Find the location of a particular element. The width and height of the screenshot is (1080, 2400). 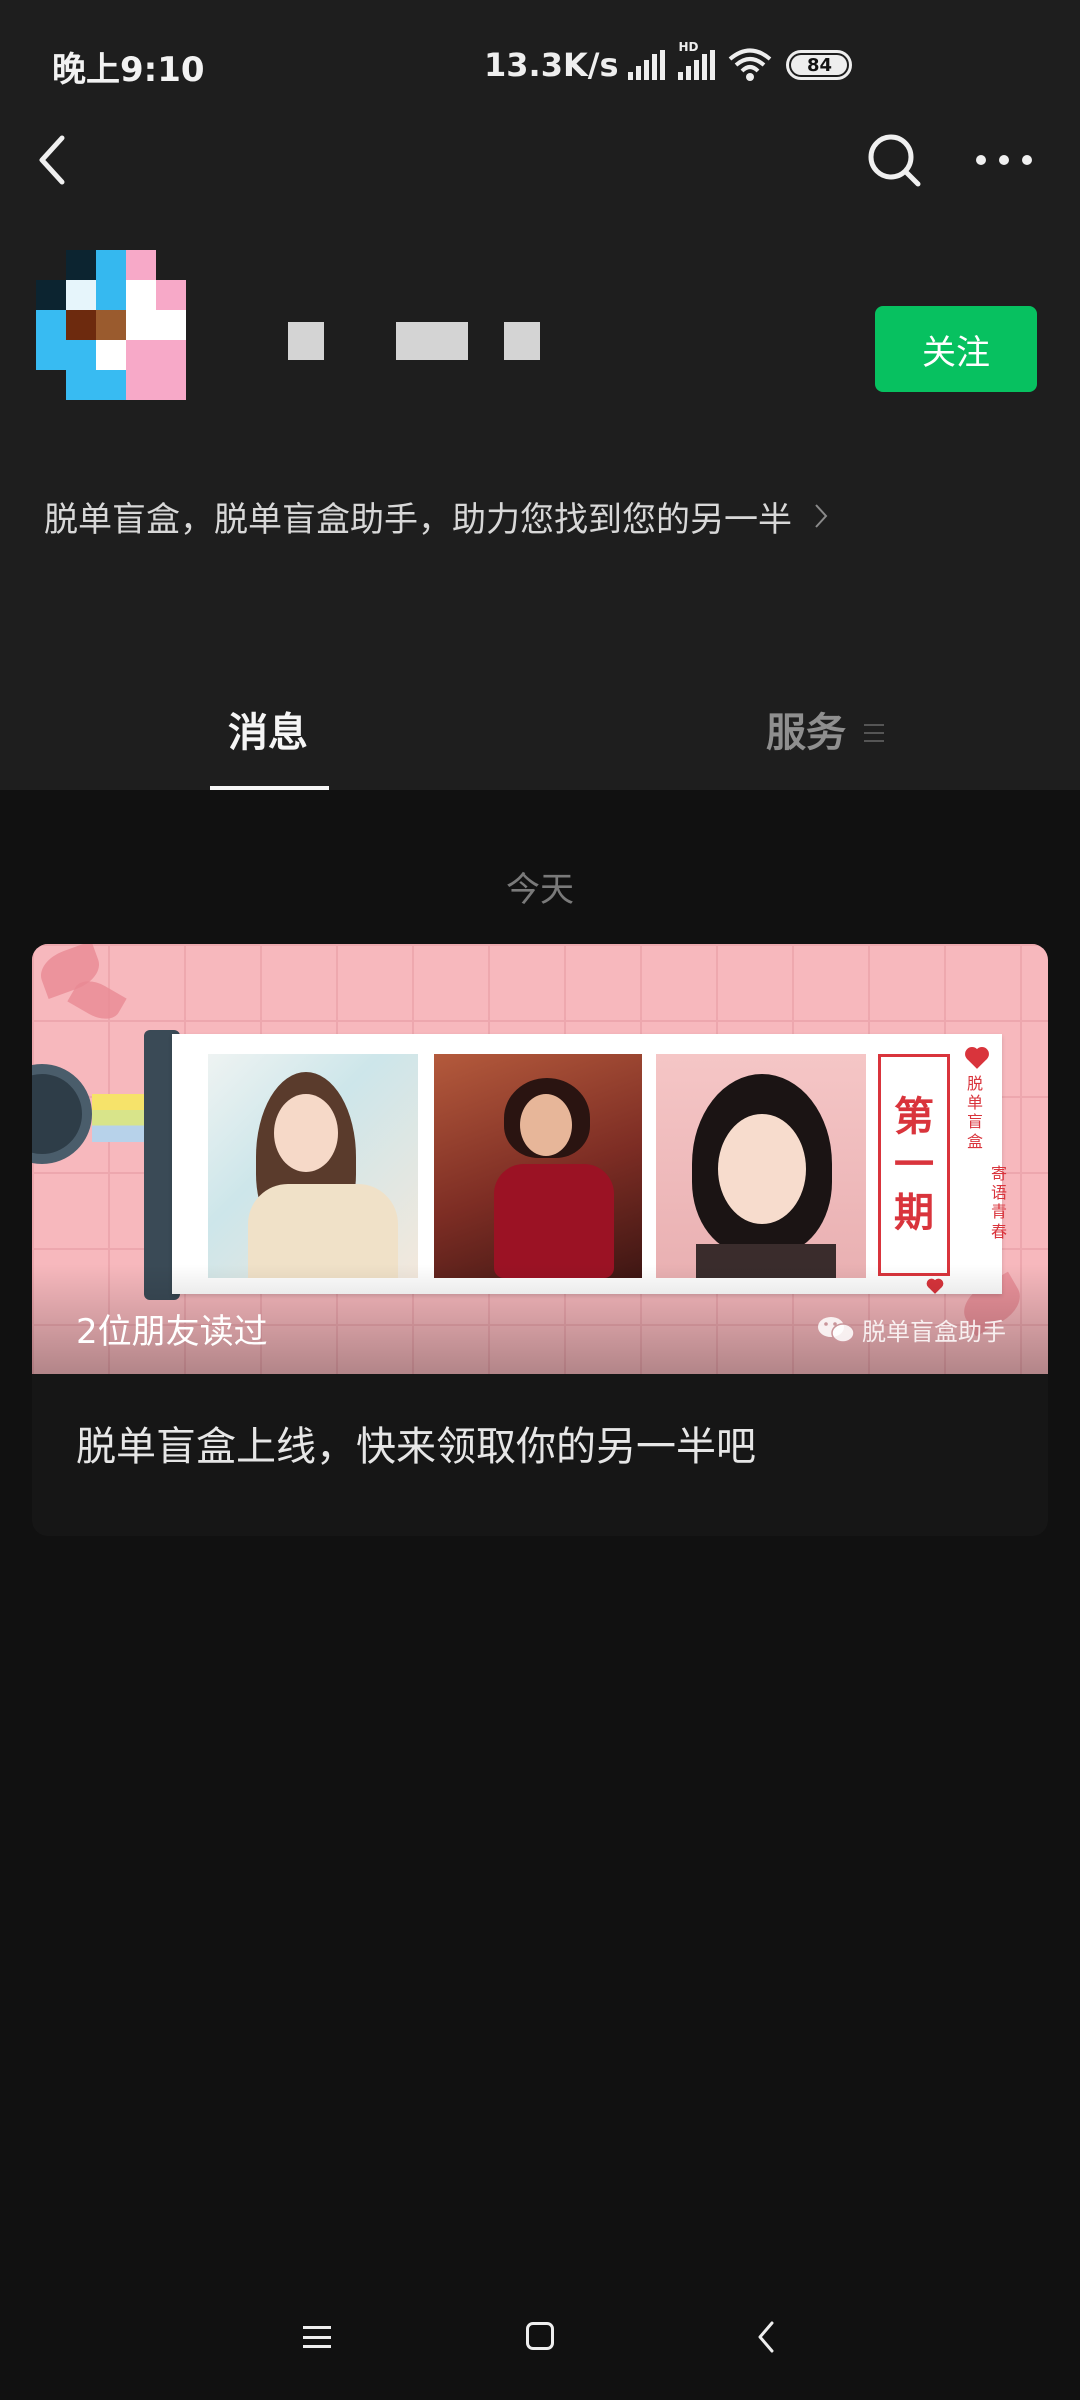

system-back-icon is located at coordinates (766, 2337).